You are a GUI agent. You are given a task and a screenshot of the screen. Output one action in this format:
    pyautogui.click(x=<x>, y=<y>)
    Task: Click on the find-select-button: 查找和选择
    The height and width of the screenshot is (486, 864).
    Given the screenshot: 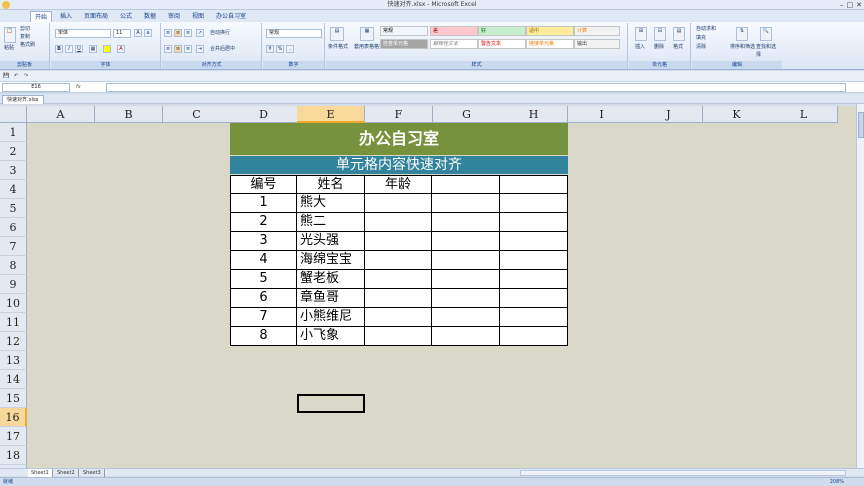 What is the action you would take?
    pyautogui.click(x=768, y=51)
    